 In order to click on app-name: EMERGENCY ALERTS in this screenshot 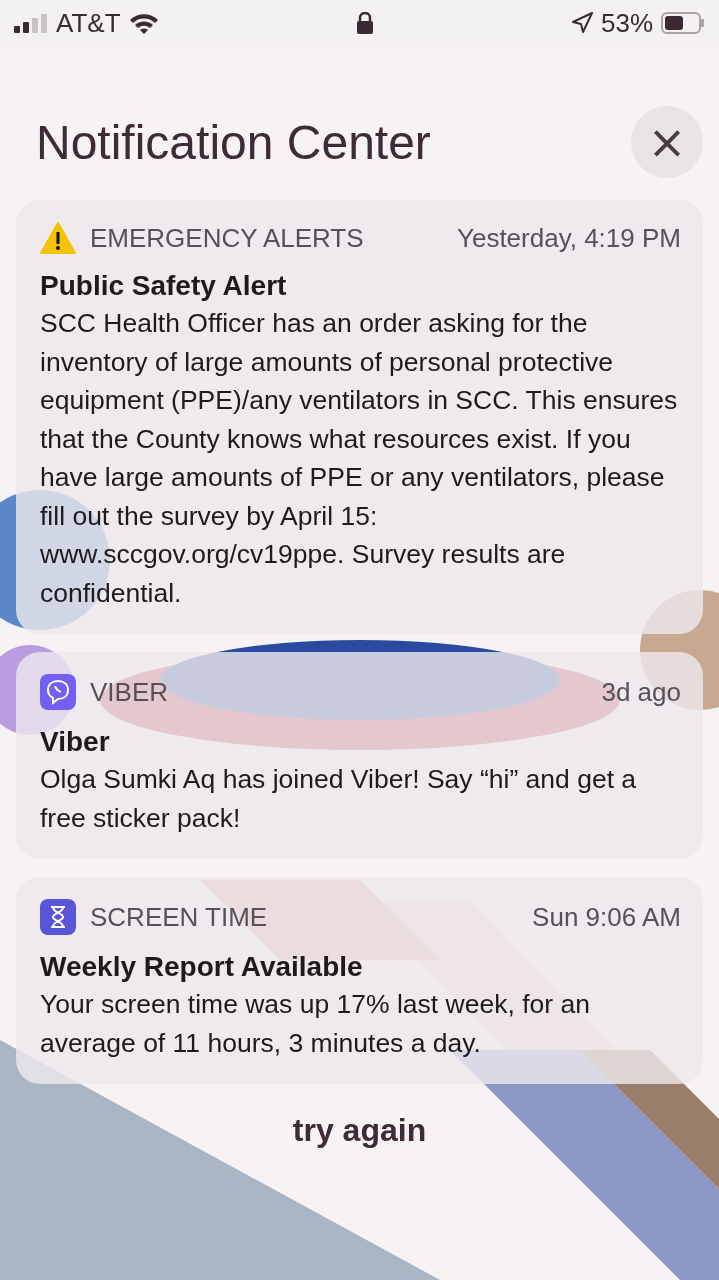, I will do `click(227, 238)`.